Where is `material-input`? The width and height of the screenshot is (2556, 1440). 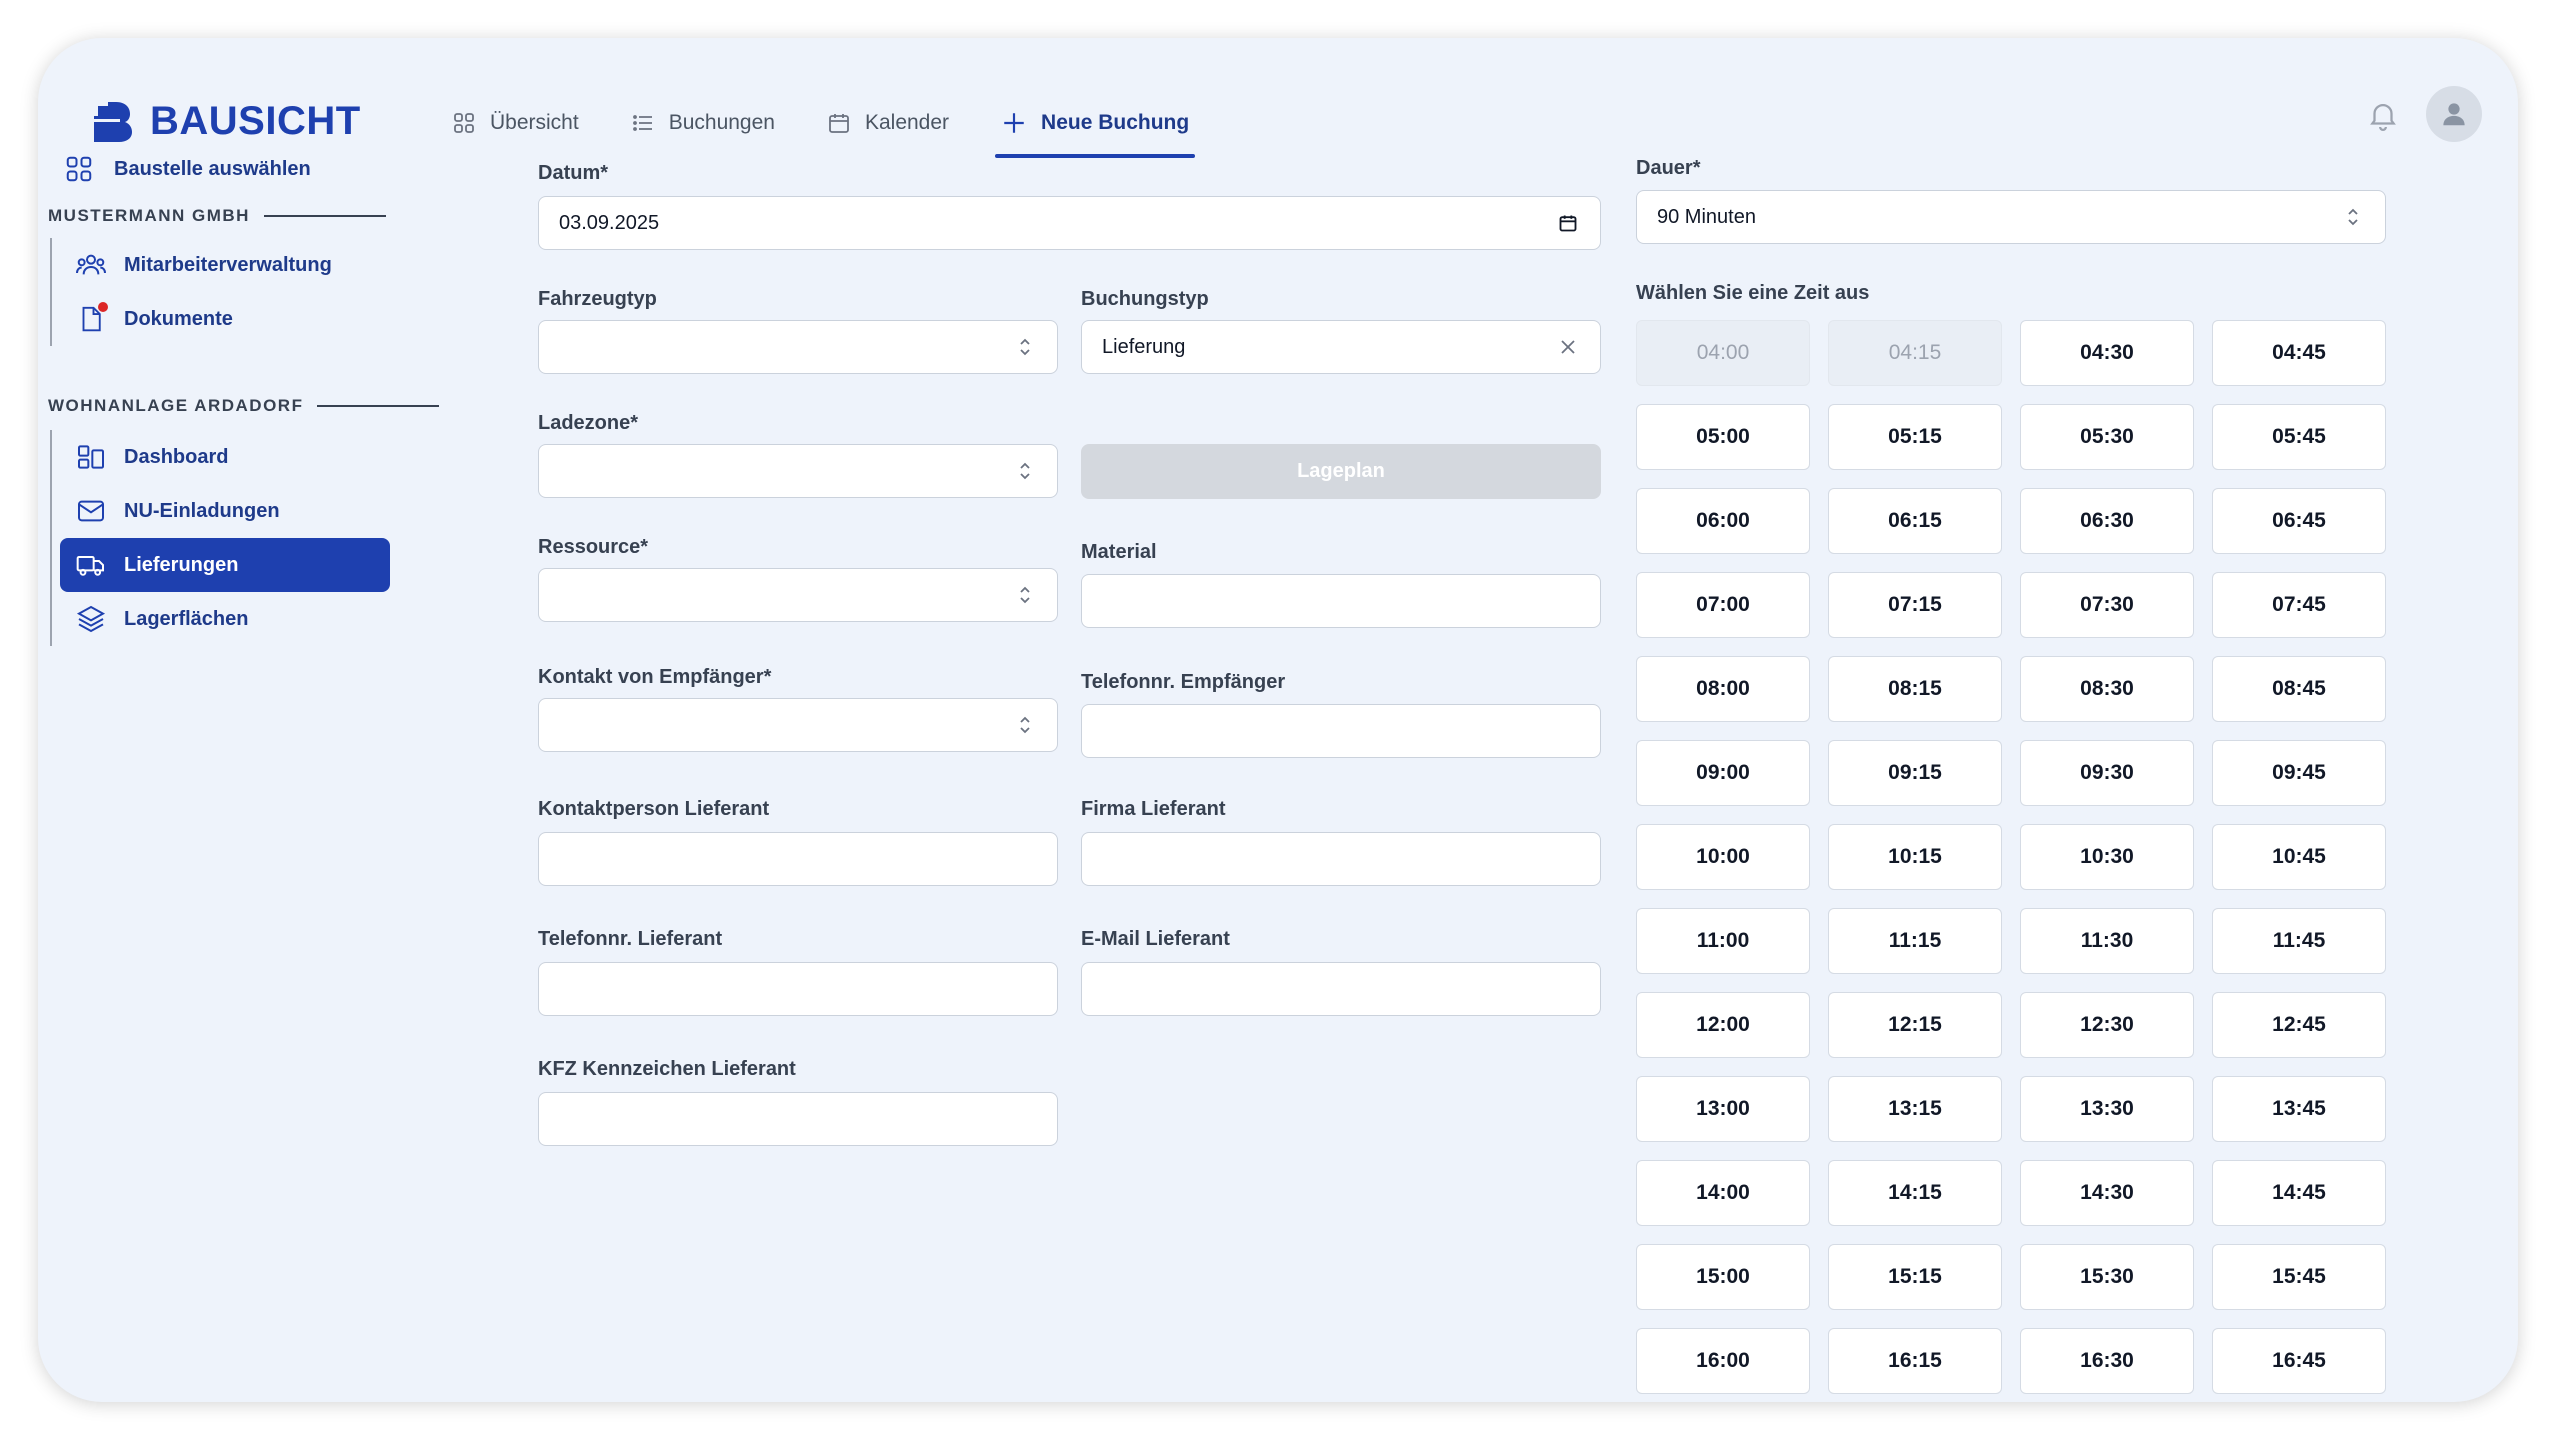 material-input is located at coordinates (1341, 601).